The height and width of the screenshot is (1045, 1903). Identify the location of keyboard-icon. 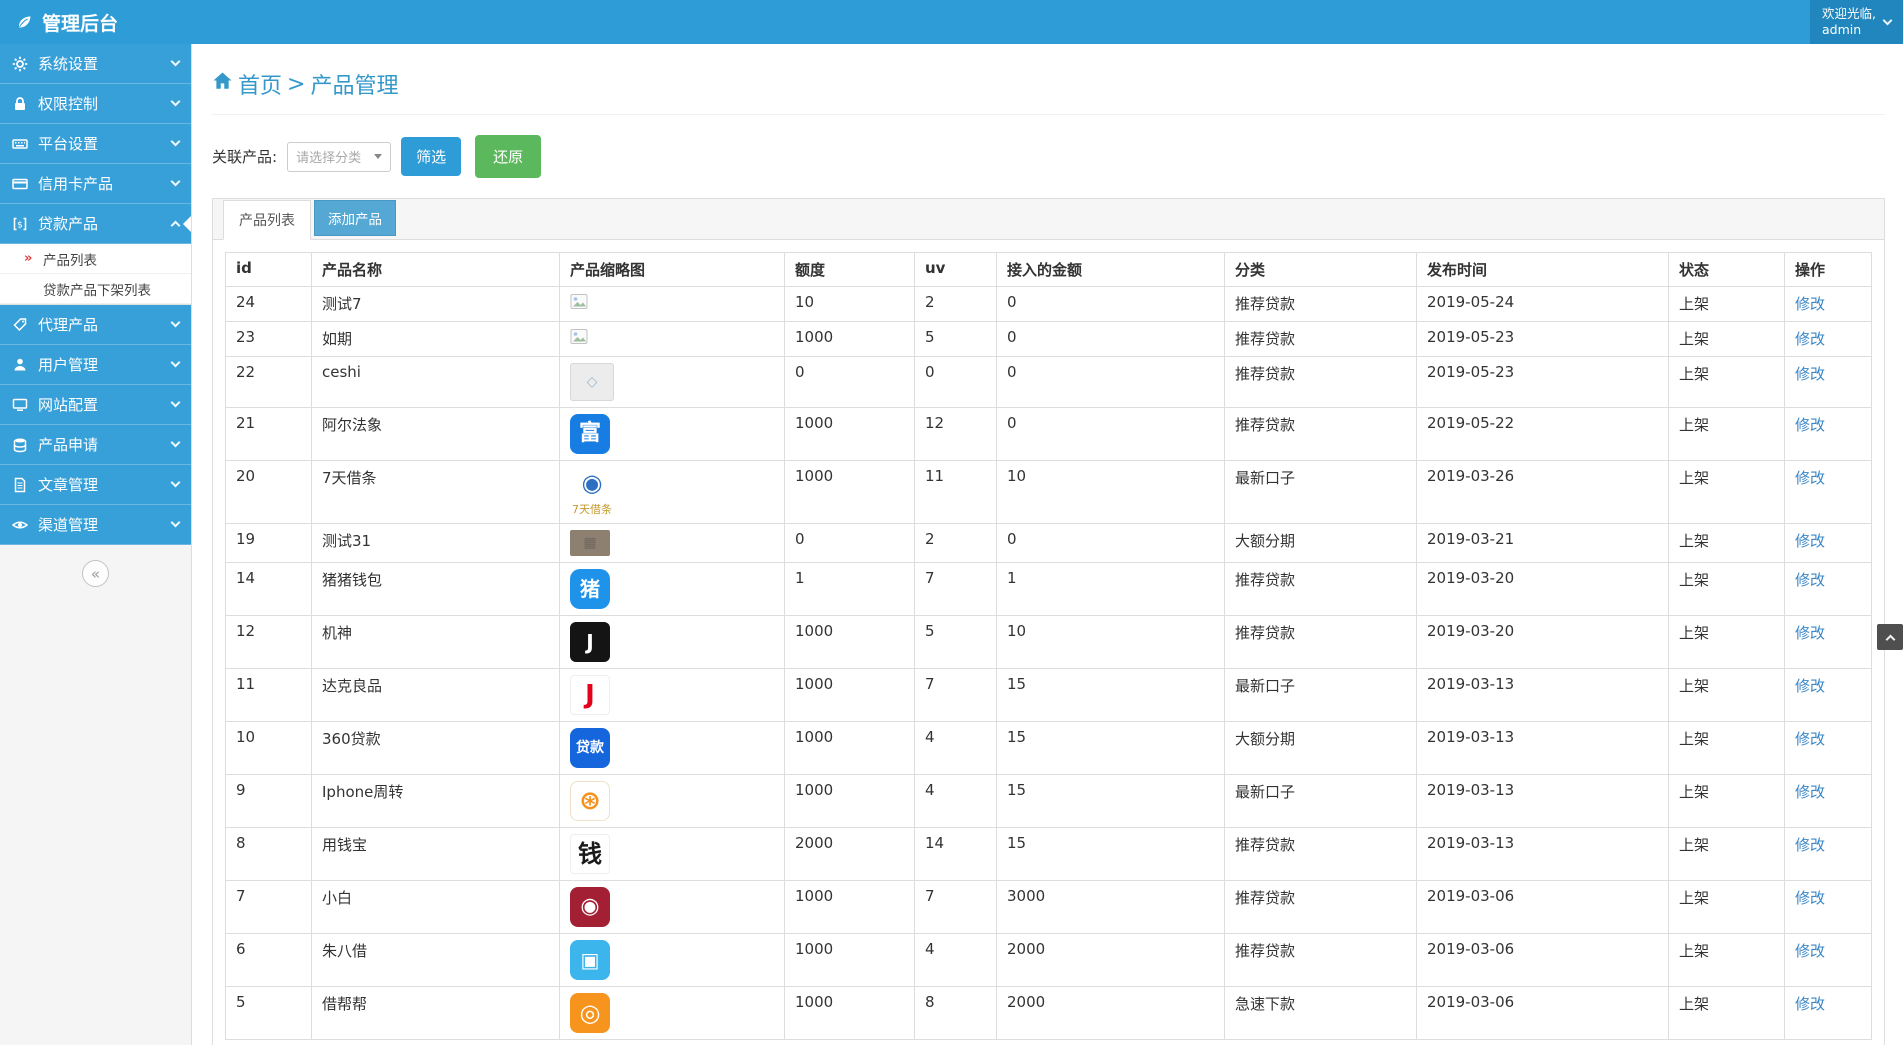
(20, 144).